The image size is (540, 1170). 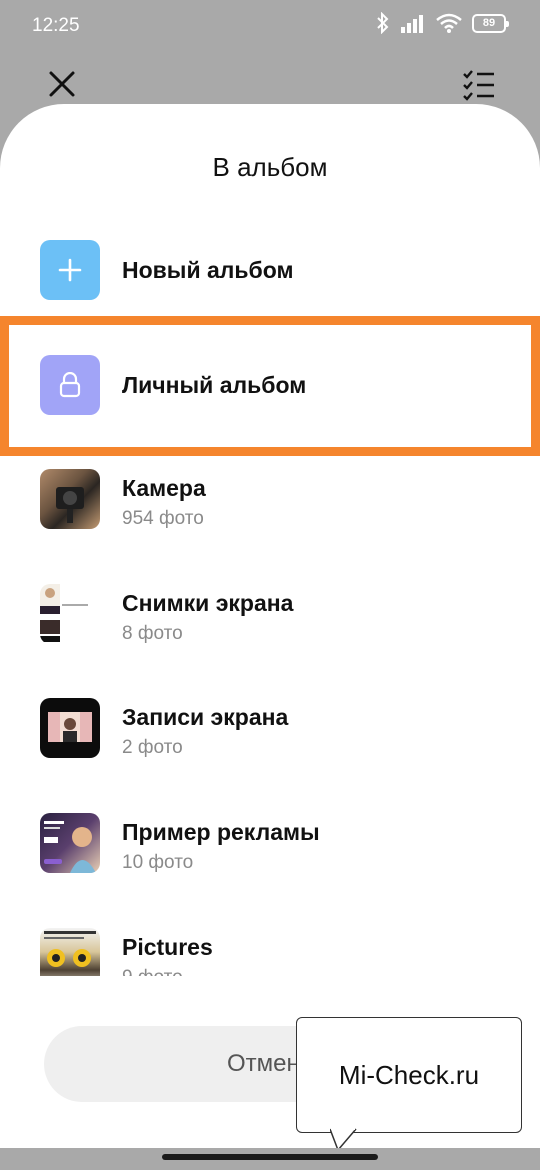 What do you see at coordinates (270, 167) in the screenshot?
I see `sheet-title: В альбом` at bounding box center [270, 167].